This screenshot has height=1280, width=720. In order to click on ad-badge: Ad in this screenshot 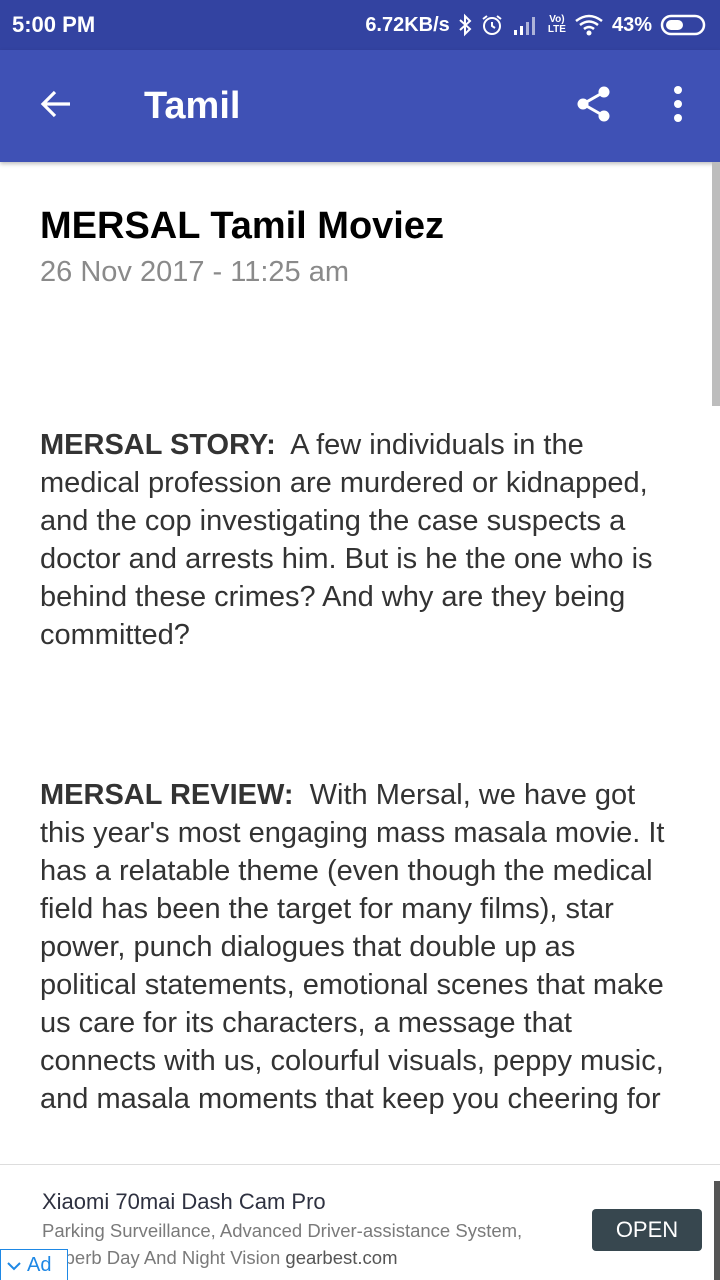, I will do `click(34, 1264)`.